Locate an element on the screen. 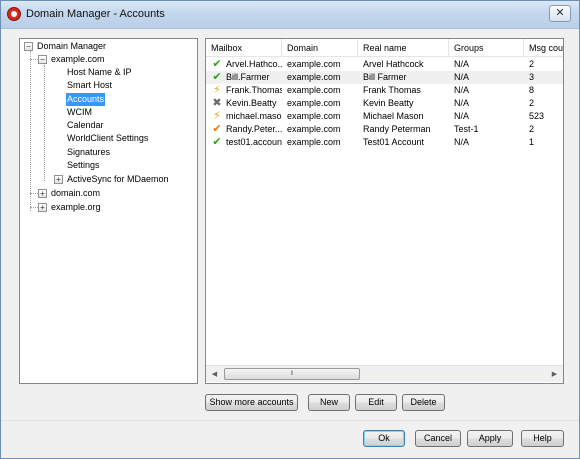 This screenshot has width=580, height=459. account-row: ✖ Kevin.Beatty example.com Kevin Beatty N/A 2 is located at coordinates (384, 103).